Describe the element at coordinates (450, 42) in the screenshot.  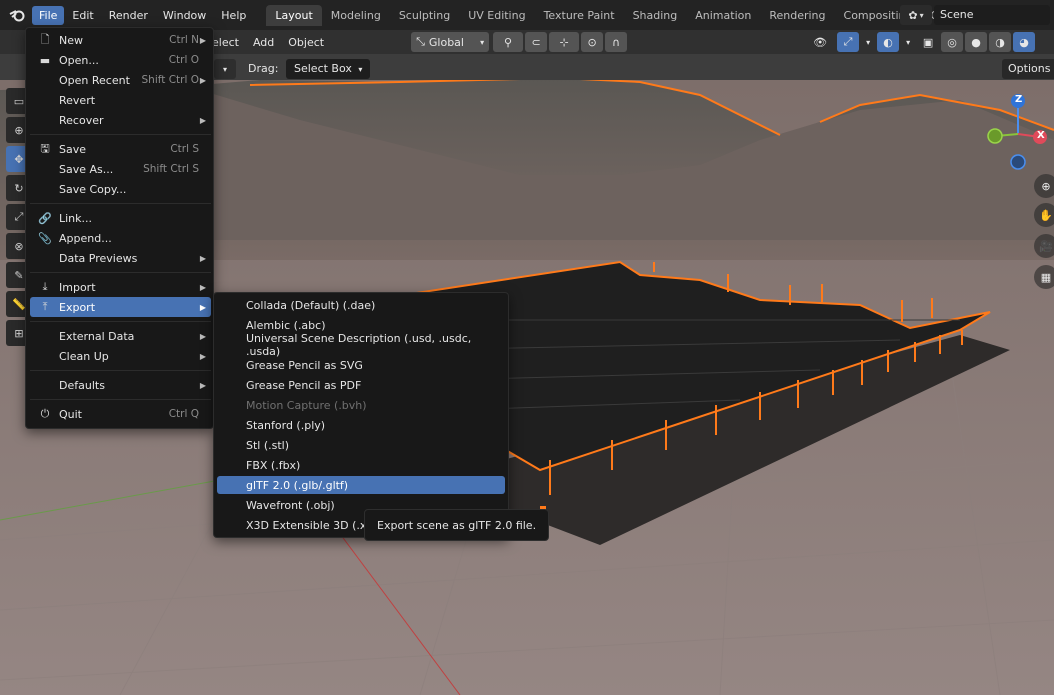
I see `transform-orientation-select: ⤡ Global ▾` at that location.